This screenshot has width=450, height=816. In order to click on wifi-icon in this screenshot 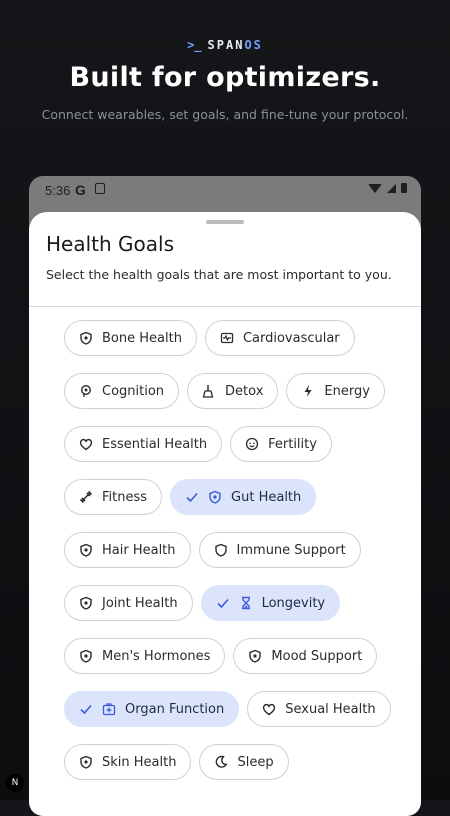, I will do `click(375, 188)`.